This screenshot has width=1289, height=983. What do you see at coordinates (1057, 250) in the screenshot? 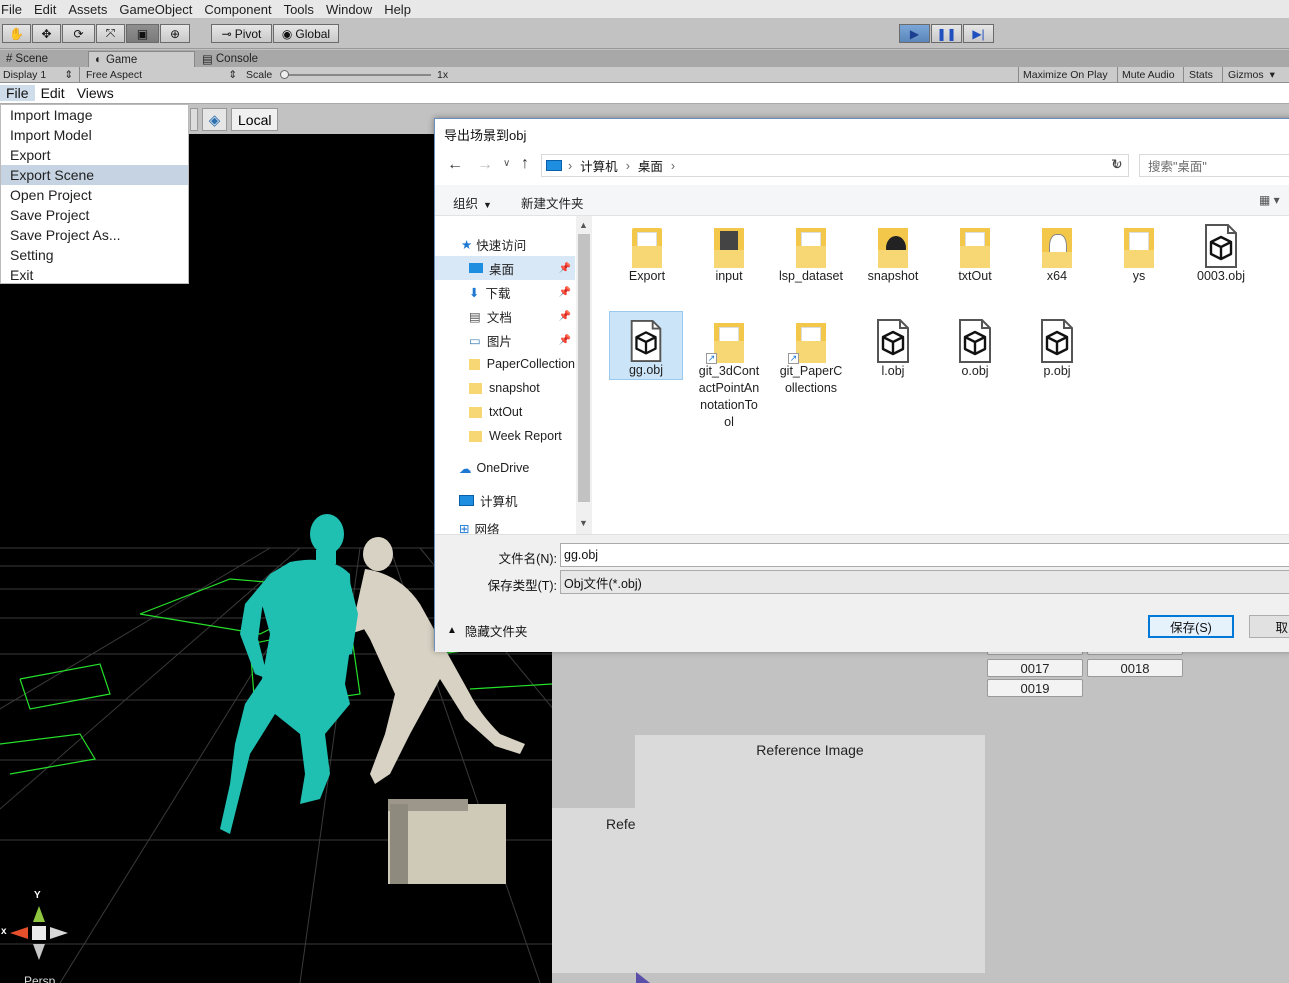
I see `file-item-x64: x64` at bounding box center [1057, 250].